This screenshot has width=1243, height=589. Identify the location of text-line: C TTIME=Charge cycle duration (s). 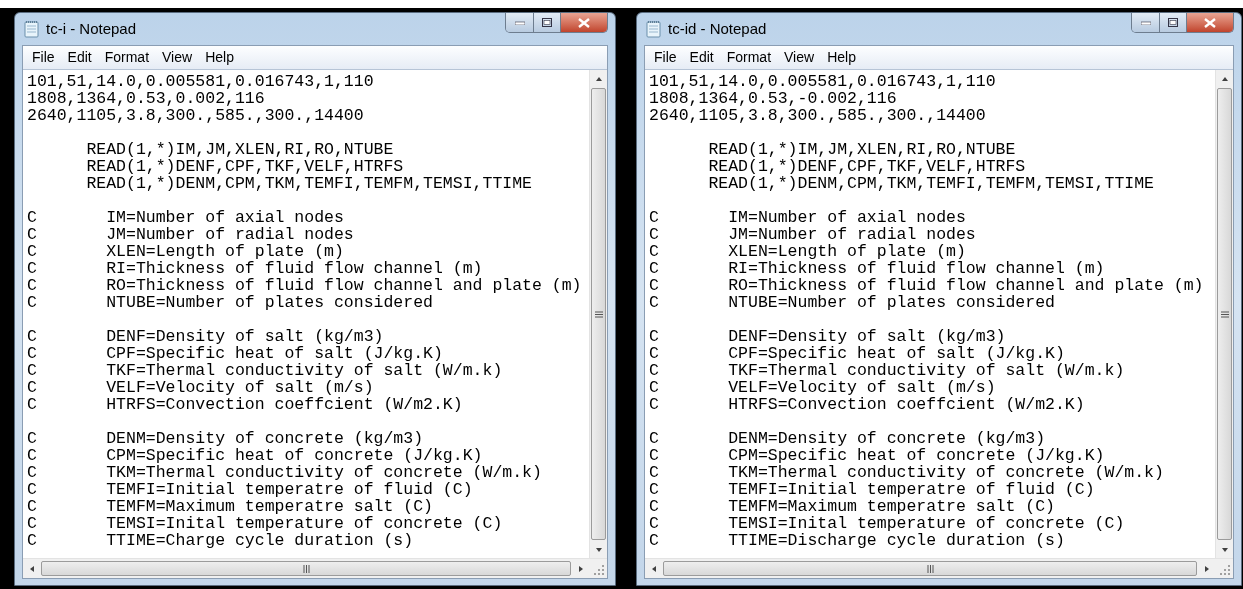
(220, 540).